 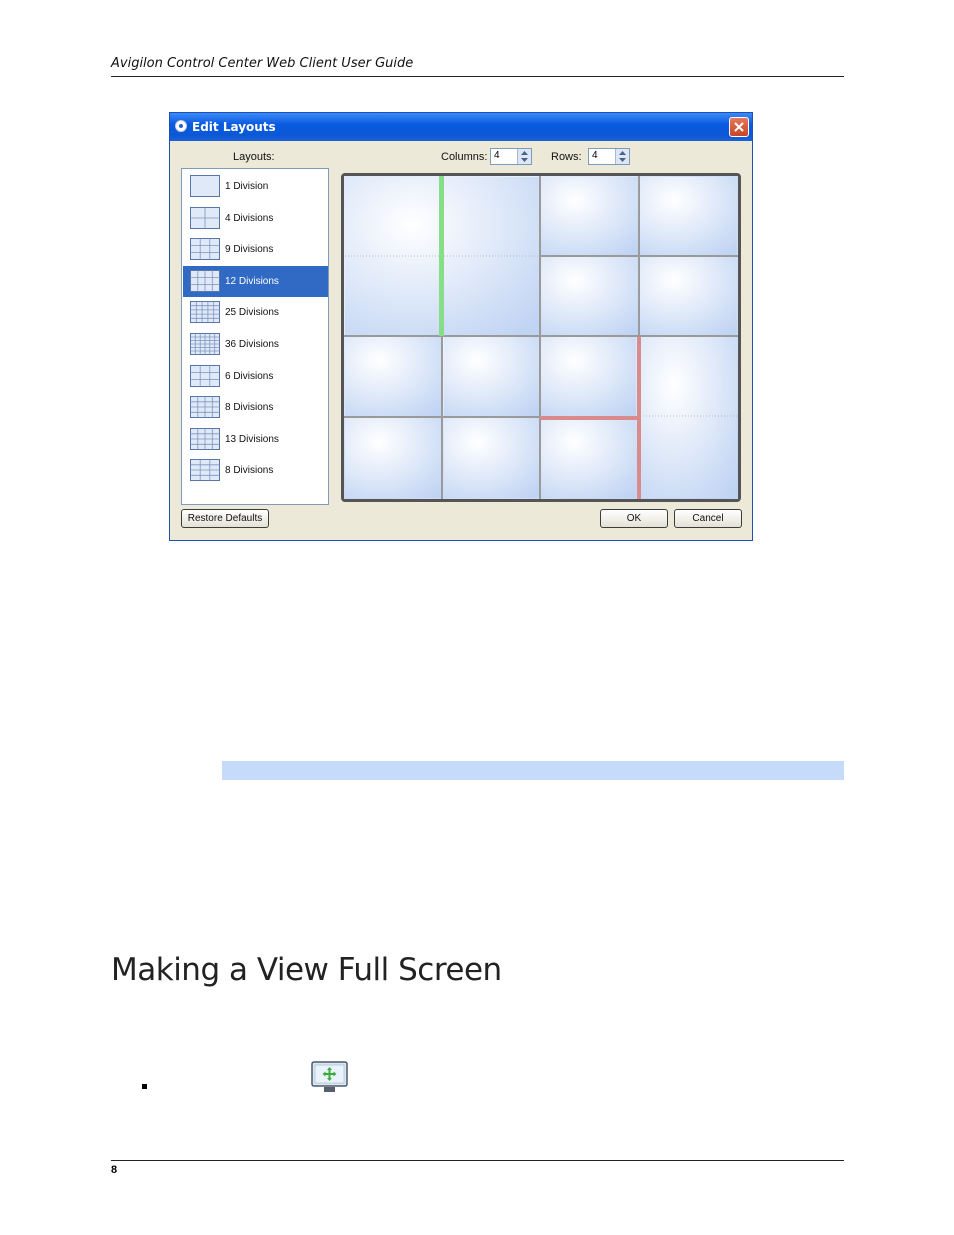 I want to click on layout-item-label: 13 Divisions, so click(x=252, y=439).